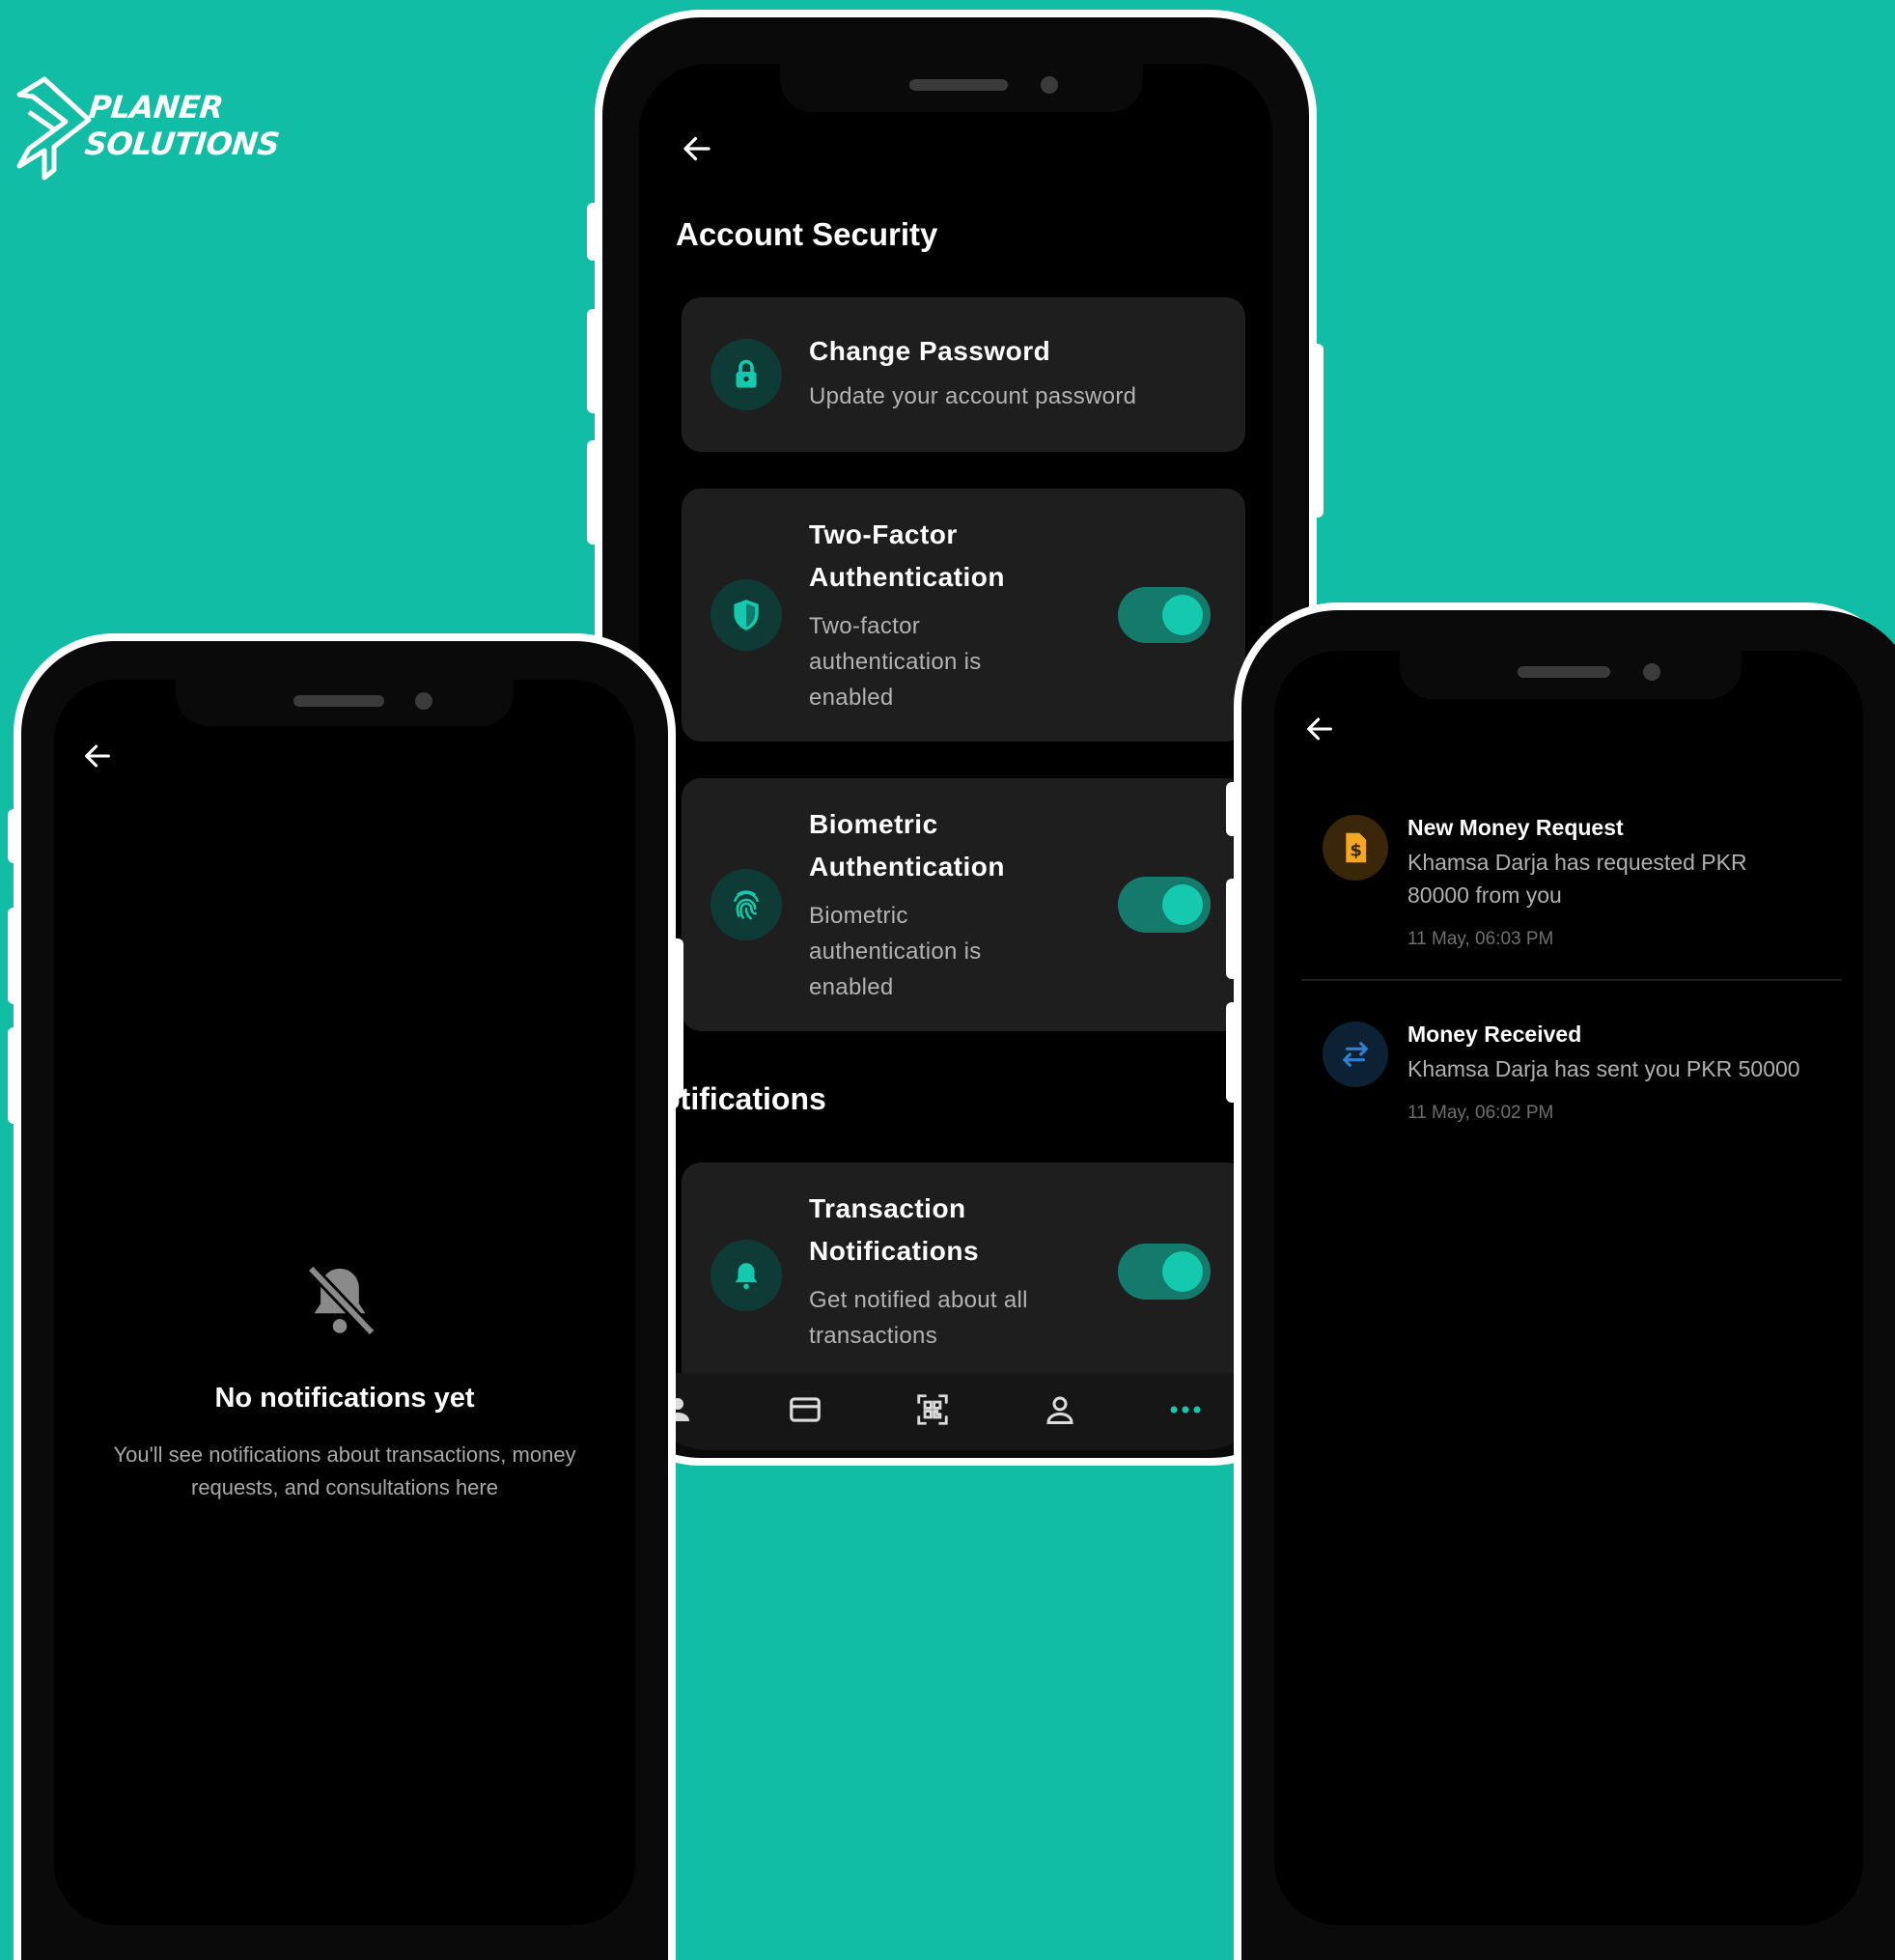  I want to click on lock-icon-wrap, so click(747, 375).